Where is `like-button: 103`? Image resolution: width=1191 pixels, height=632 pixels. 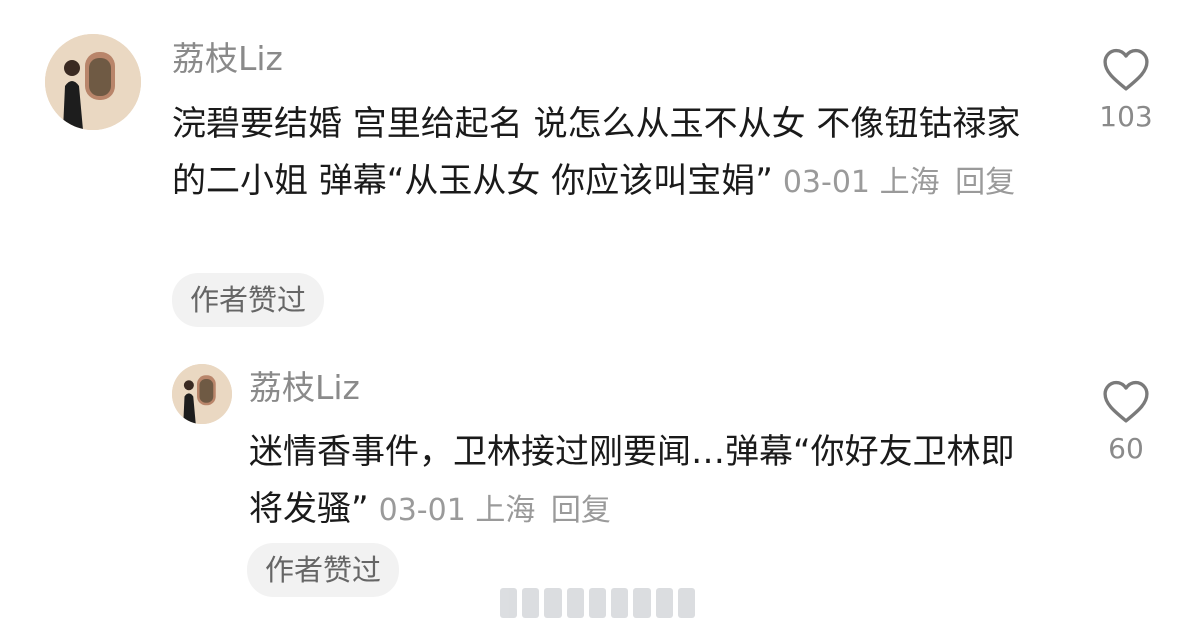
like-button: 103 is located at coordinates (1126, 89).